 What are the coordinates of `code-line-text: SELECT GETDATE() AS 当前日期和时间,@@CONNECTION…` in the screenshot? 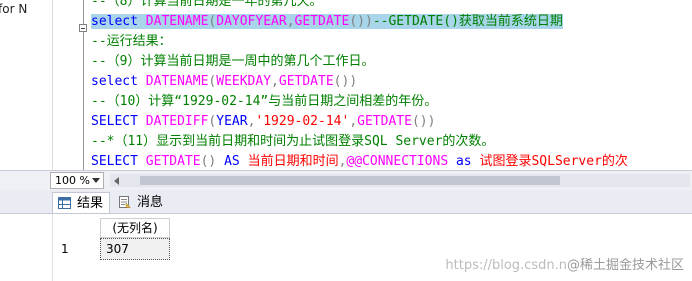 It's located at (359, 161).